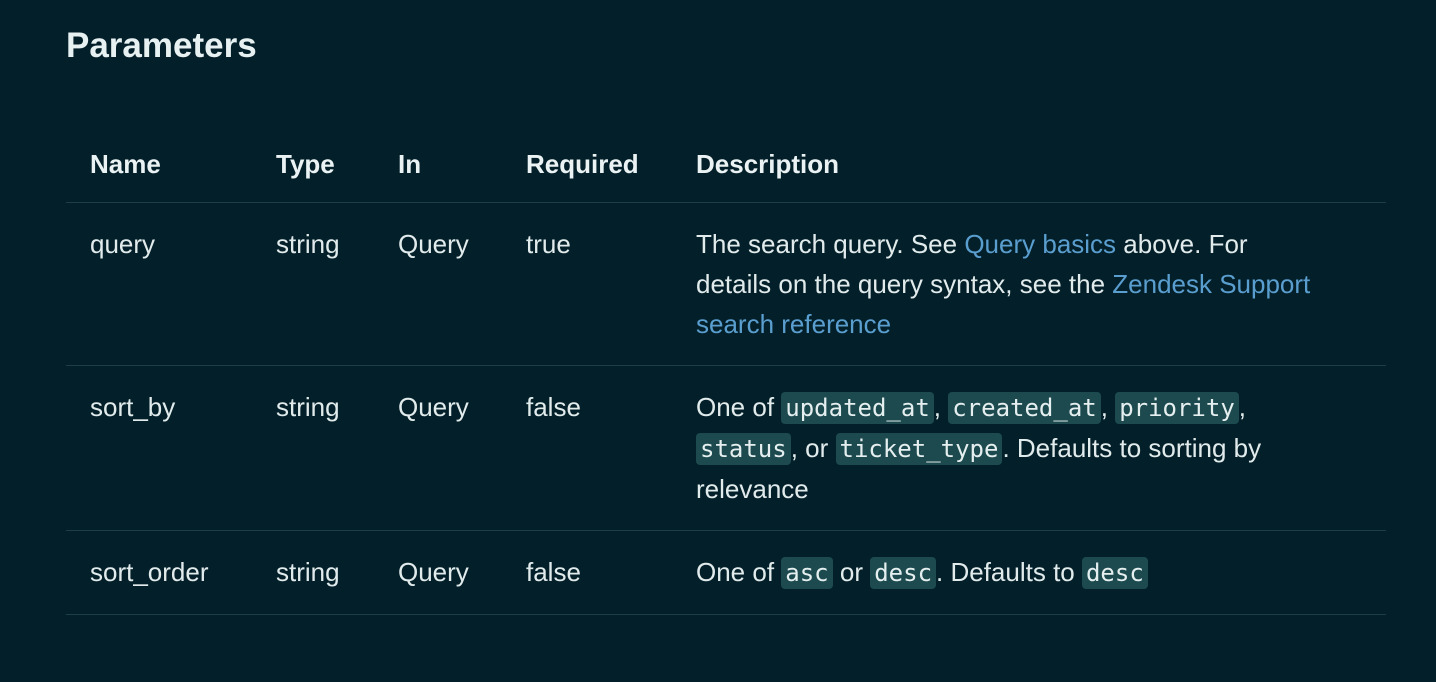 The image size is (1436, 682). Describe the element at coordinates (587, 166) in the screenshot. I see `column-header-required: Required` at that location.